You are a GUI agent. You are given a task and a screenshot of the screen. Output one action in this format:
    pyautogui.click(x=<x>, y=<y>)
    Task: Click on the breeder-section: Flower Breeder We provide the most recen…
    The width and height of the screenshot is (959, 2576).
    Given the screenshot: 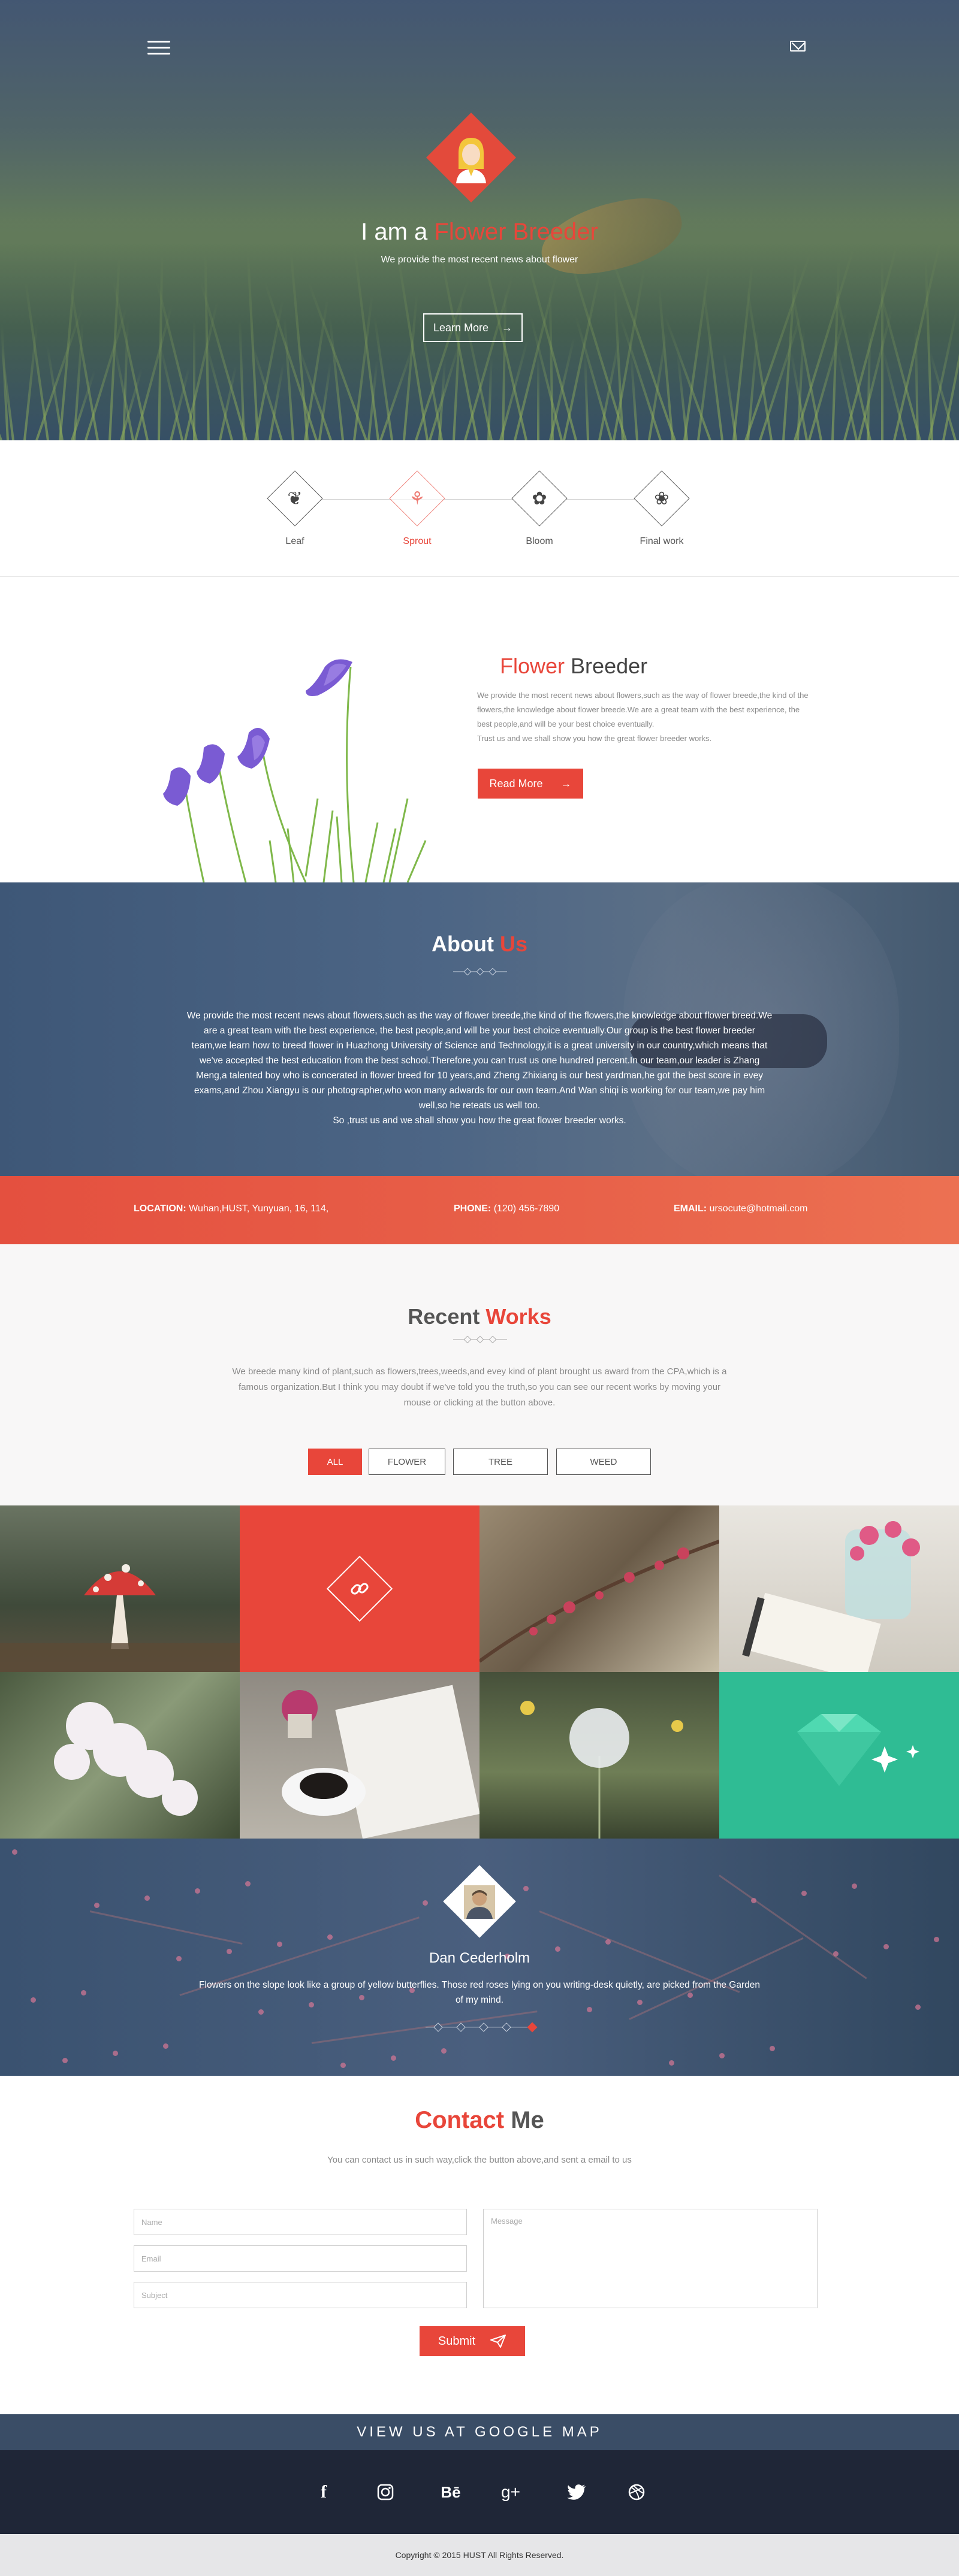 What is the action you would take?
    pyautogui.click(x=479, y=729)
    